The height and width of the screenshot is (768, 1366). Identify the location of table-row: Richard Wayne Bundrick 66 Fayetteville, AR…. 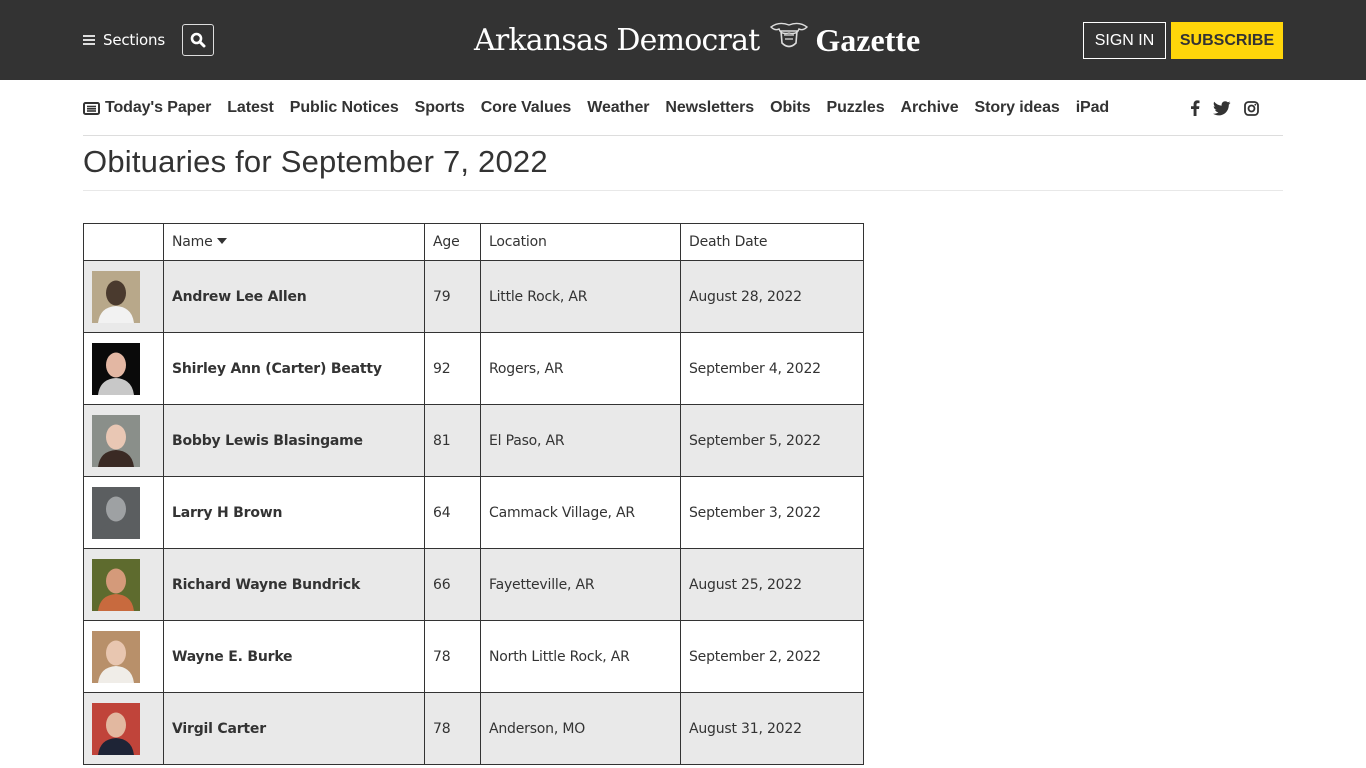
(473, 584).